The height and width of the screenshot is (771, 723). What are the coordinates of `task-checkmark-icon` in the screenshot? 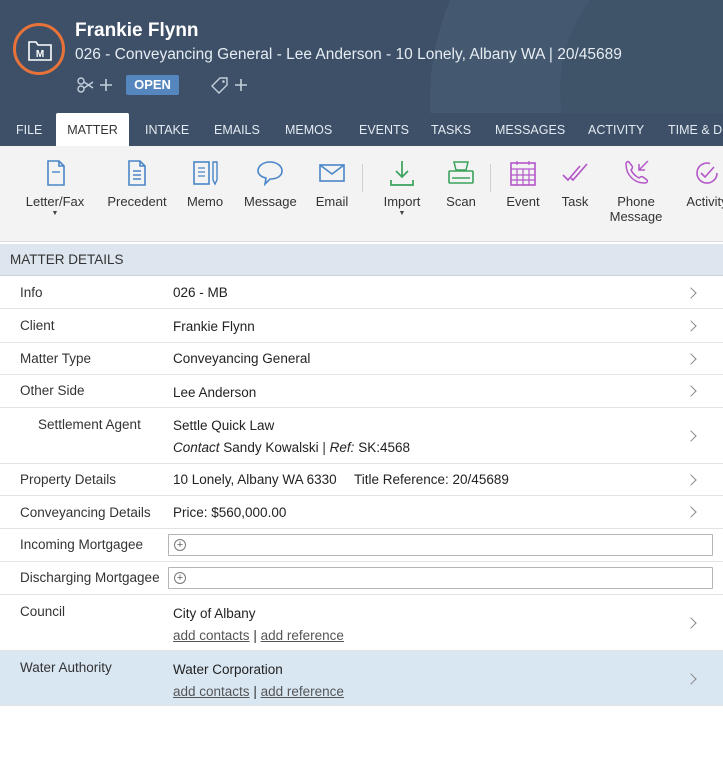 It's located at (575, 172).